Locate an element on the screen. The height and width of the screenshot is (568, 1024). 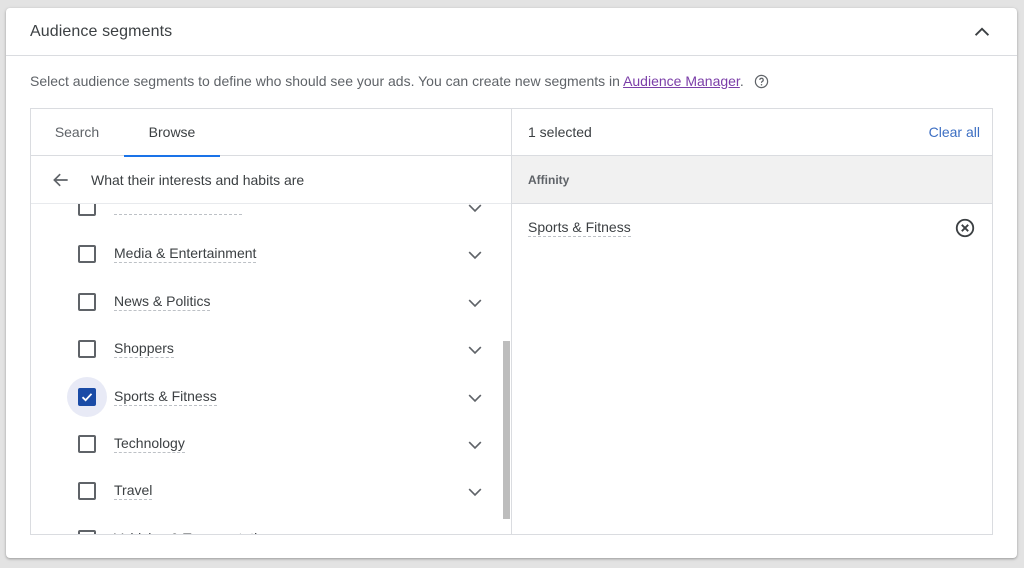
category-row is located at coordinates (271, 216).